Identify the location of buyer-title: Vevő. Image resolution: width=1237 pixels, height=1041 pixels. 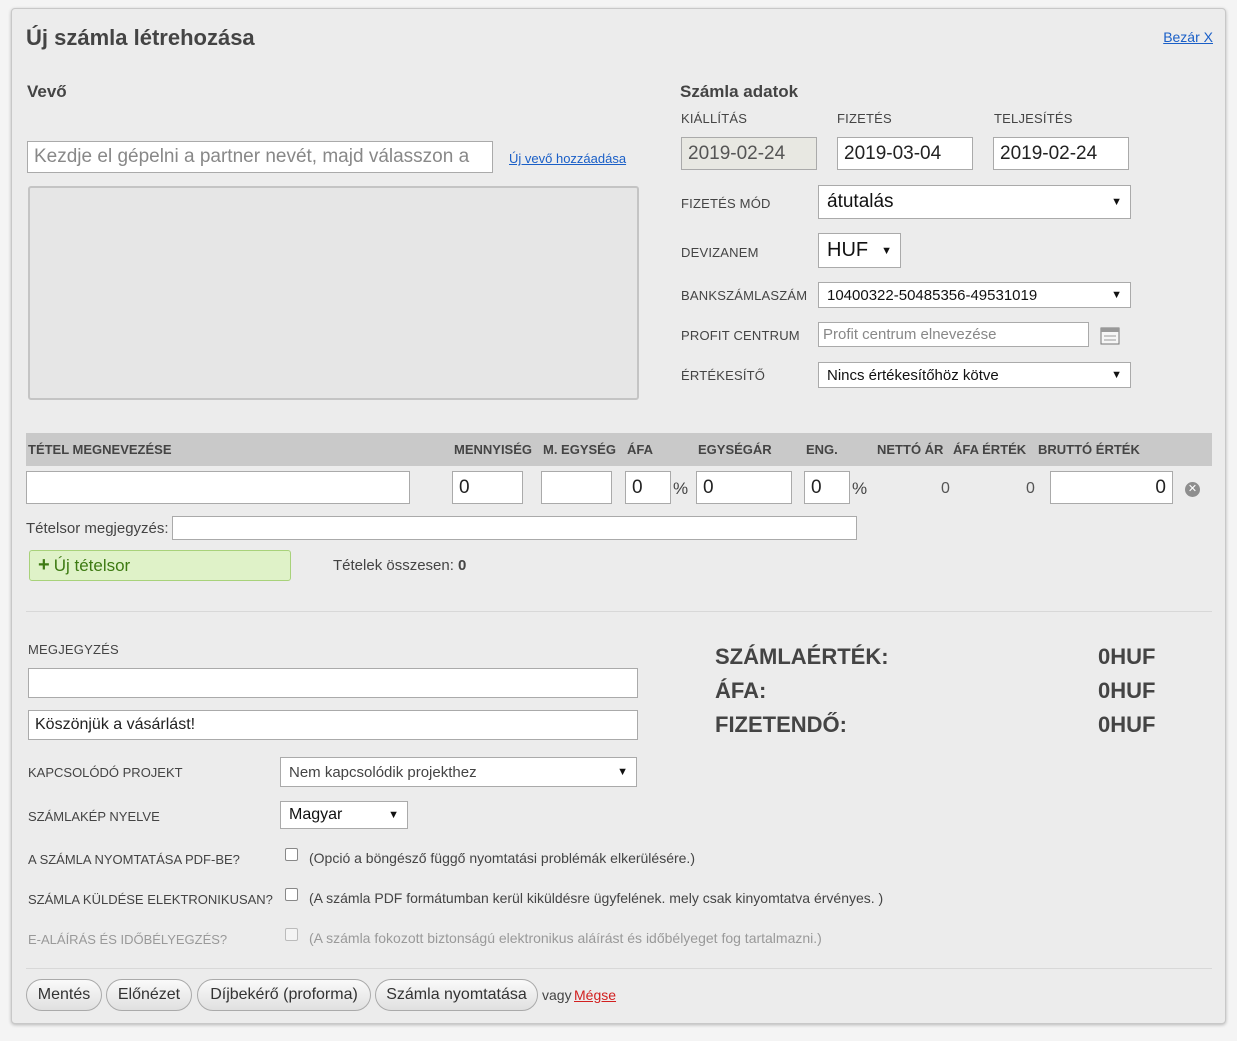
(47, 91).